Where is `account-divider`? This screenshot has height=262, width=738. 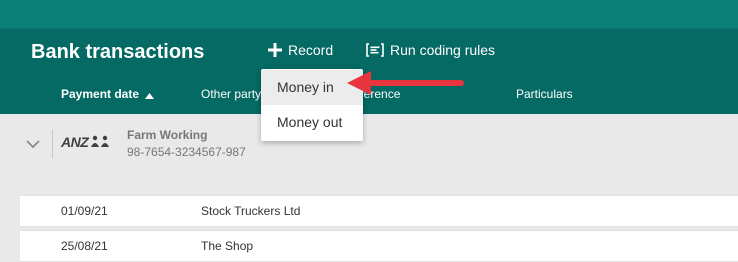
account-divider is located at coordinates (52, 144).